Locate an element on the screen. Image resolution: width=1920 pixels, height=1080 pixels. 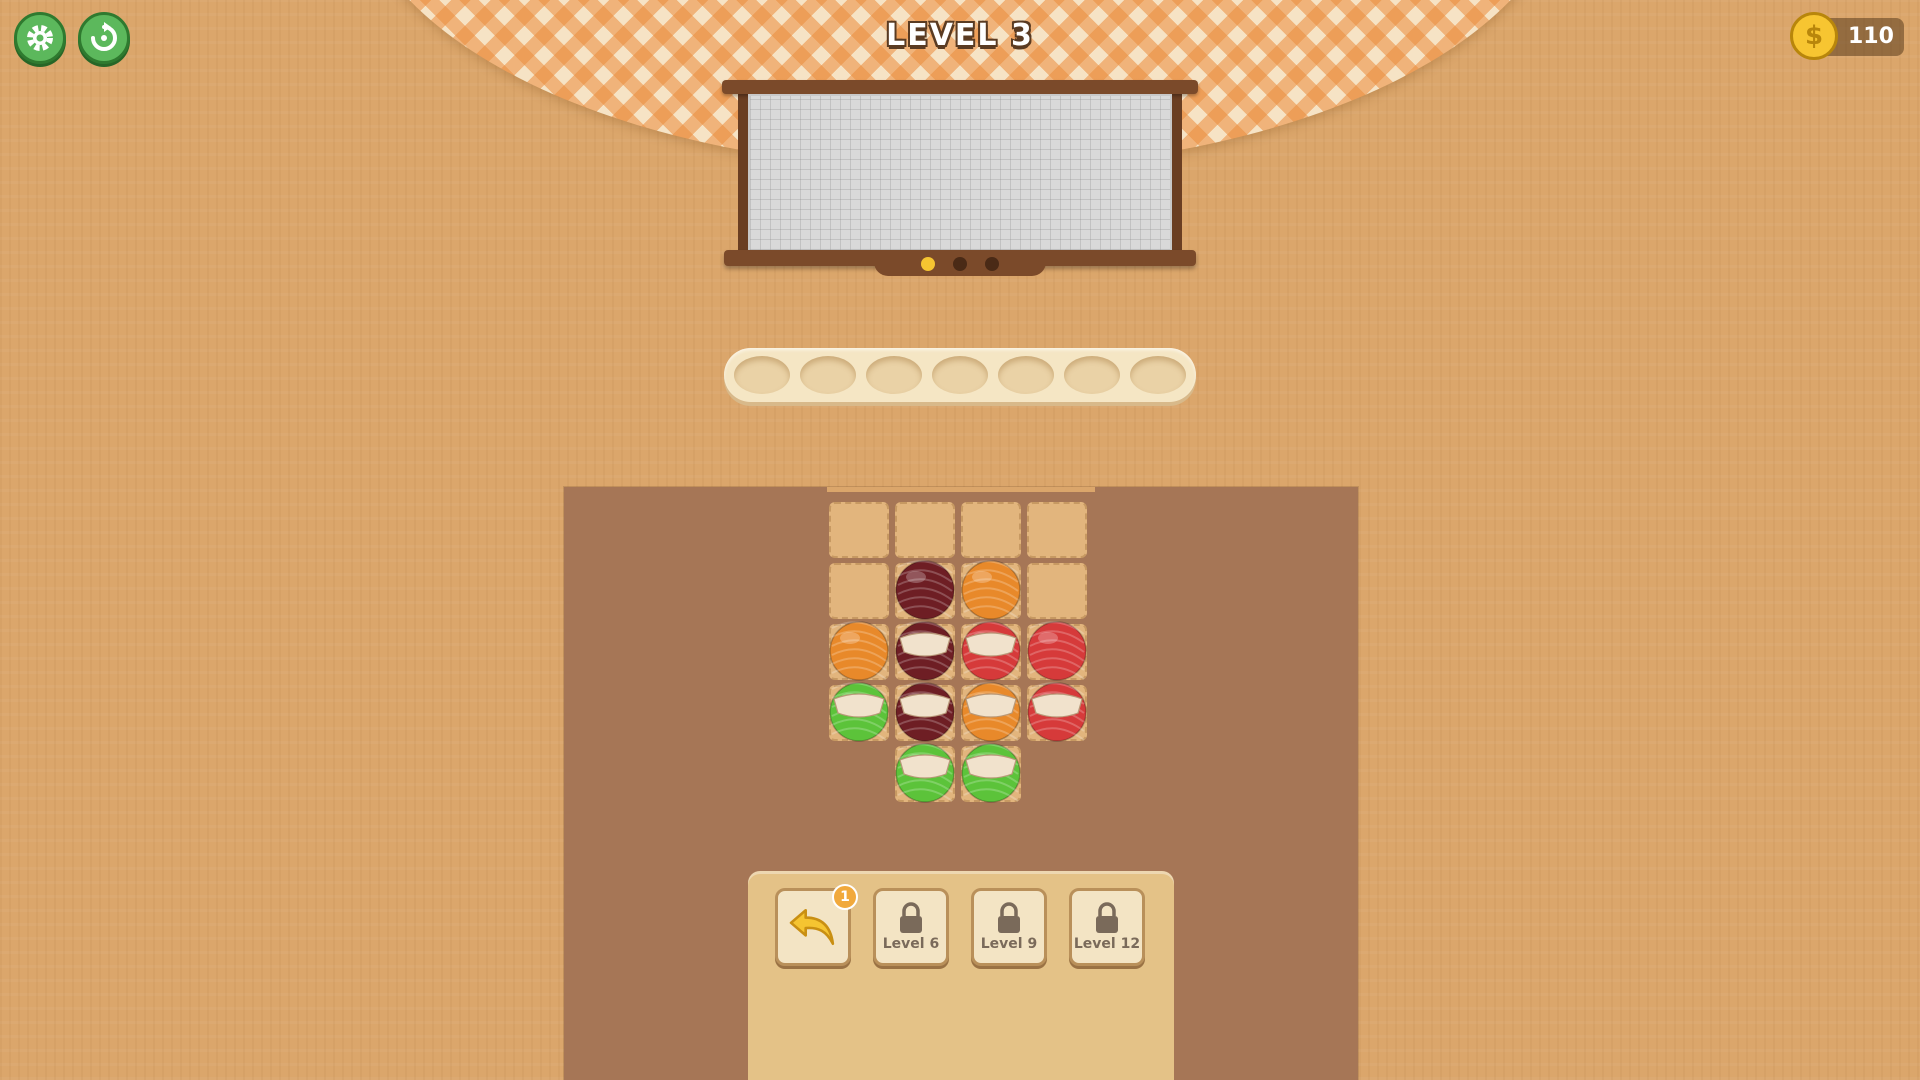
board-notch is located at coordinates (961, 489).